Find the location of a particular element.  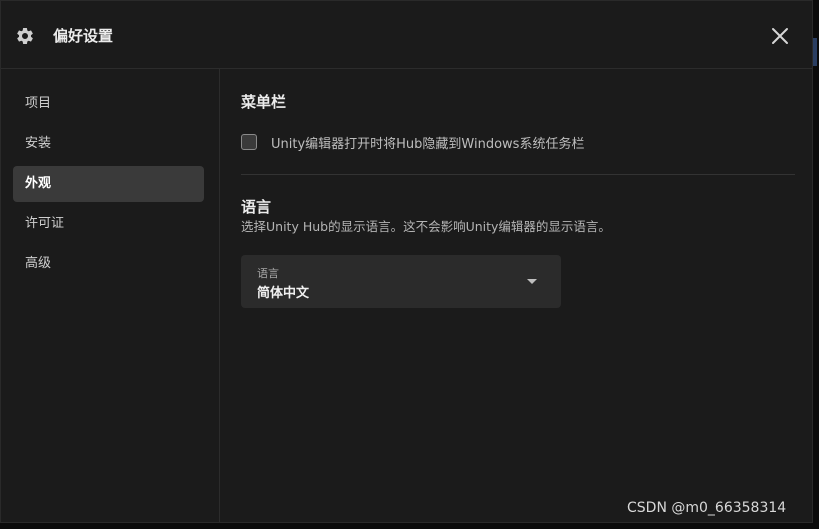

gear-icon is located at coordinates (25, 35).